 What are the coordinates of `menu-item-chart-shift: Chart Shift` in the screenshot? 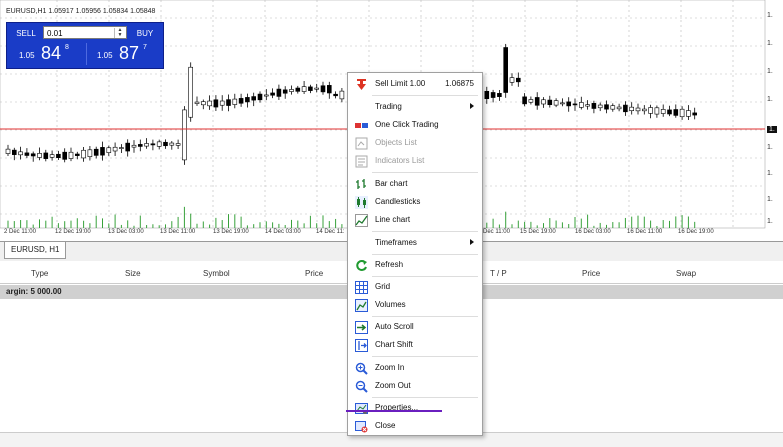 It's located at (415, 345).